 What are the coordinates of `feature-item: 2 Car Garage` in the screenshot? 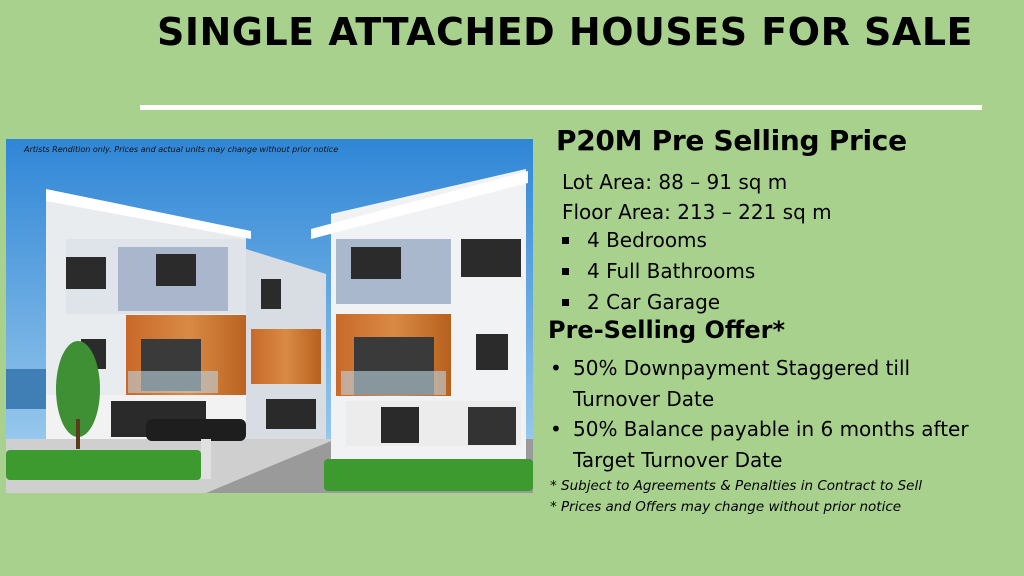 It's located at (641, 302).